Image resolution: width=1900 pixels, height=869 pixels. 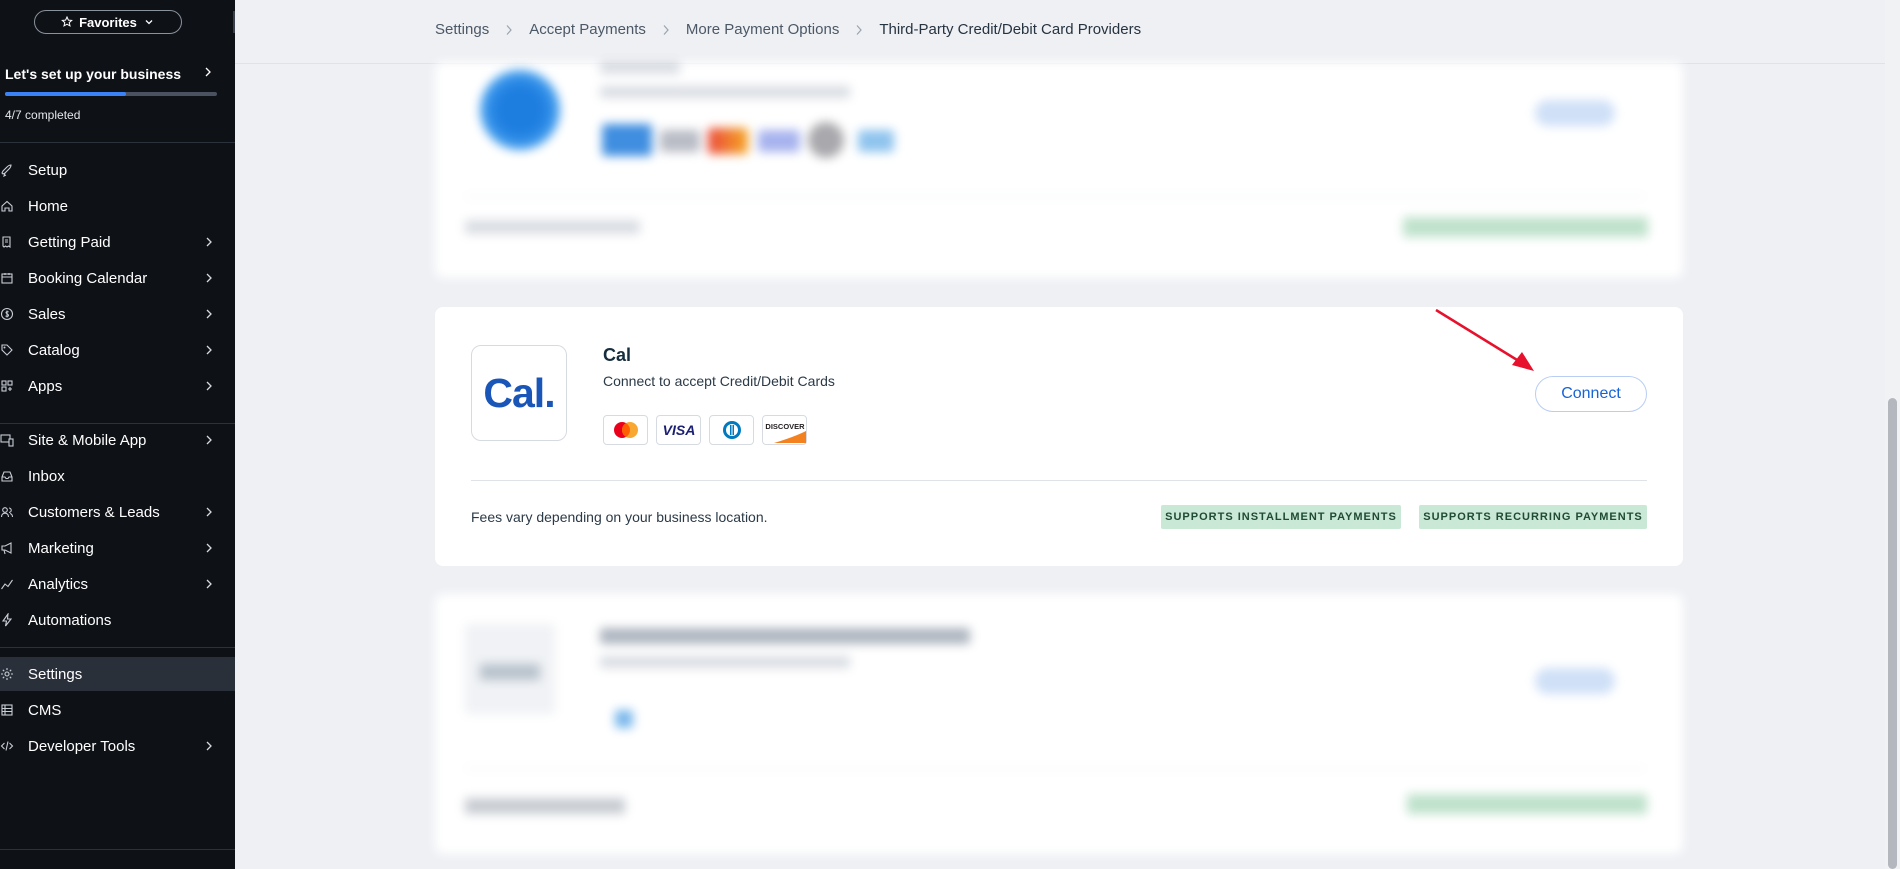 I want to click on sidebar-item-home: Home, so click(x=117, y=206).